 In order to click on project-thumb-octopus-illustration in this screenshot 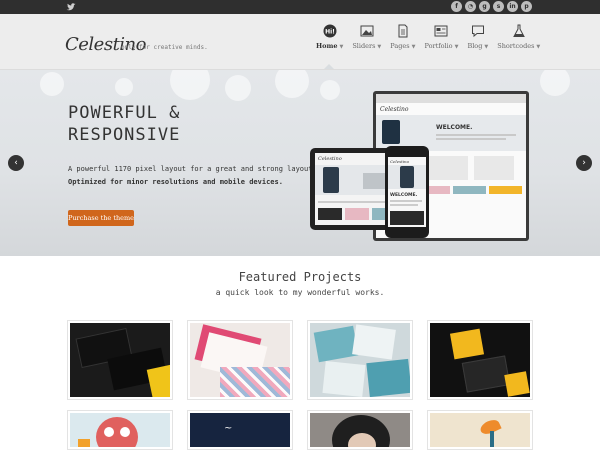, I will do `click(120, 430)`.